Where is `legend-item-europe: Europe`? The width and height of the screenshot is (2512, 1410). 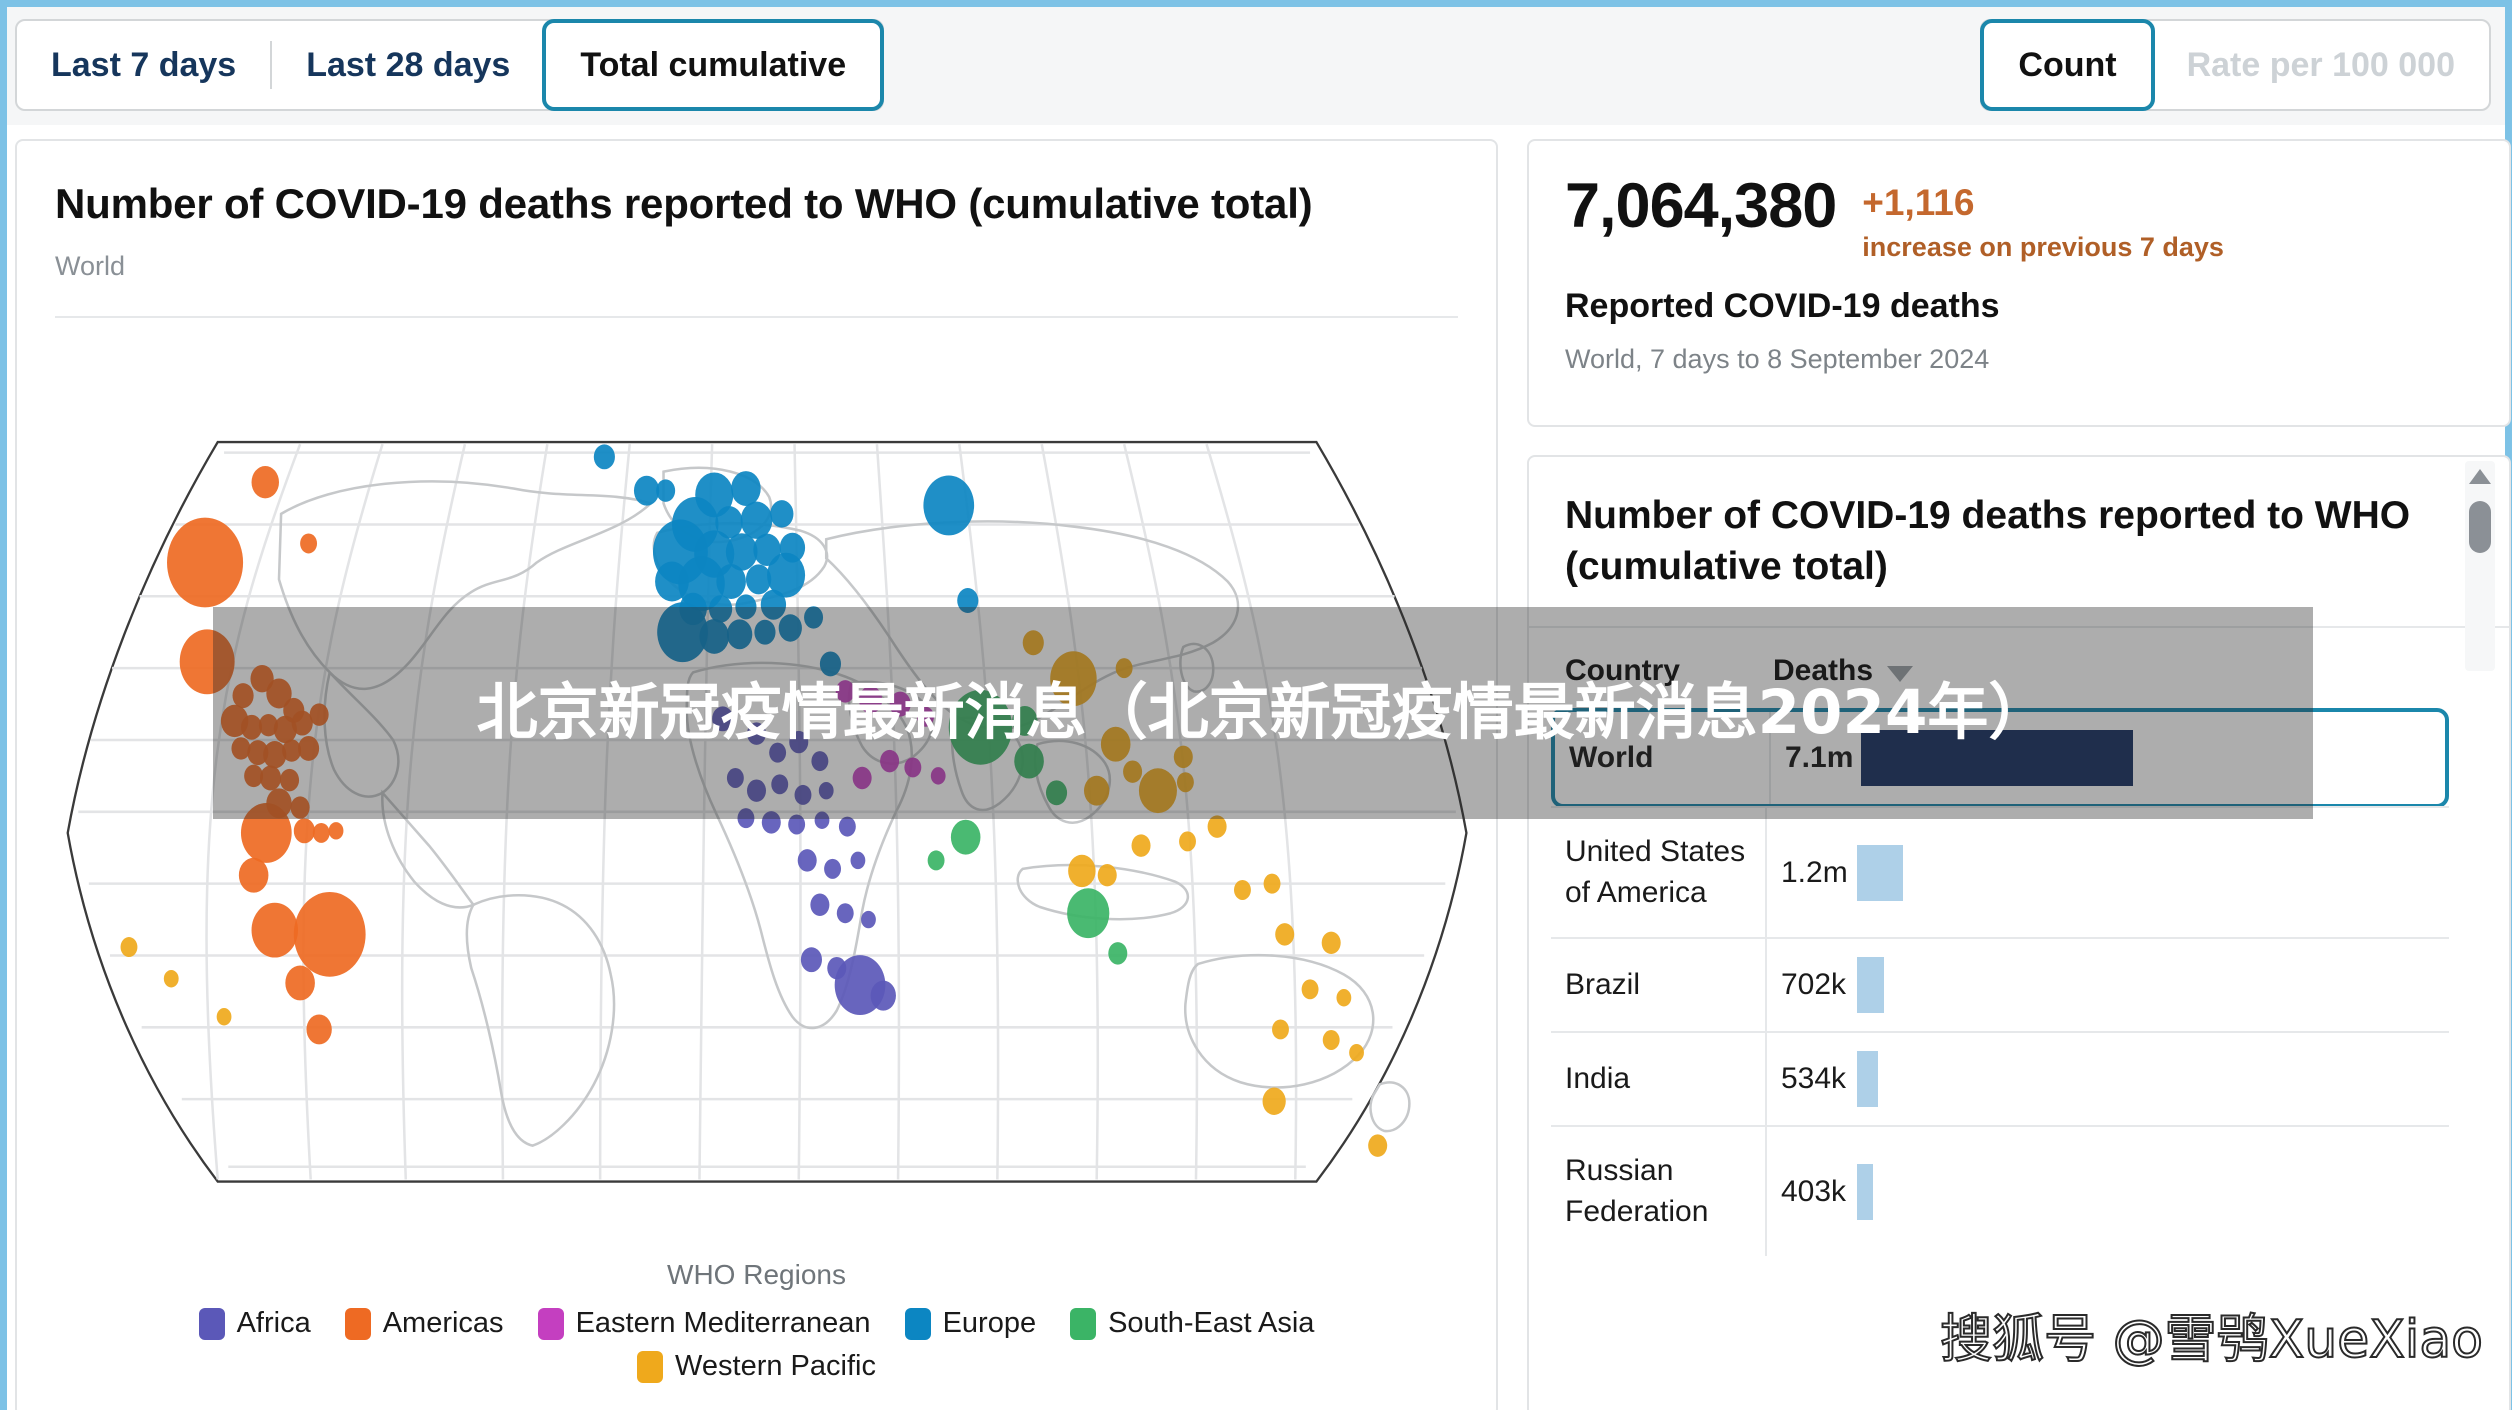
legend-item-europe: Europe is located at coordinates (970, 1323).